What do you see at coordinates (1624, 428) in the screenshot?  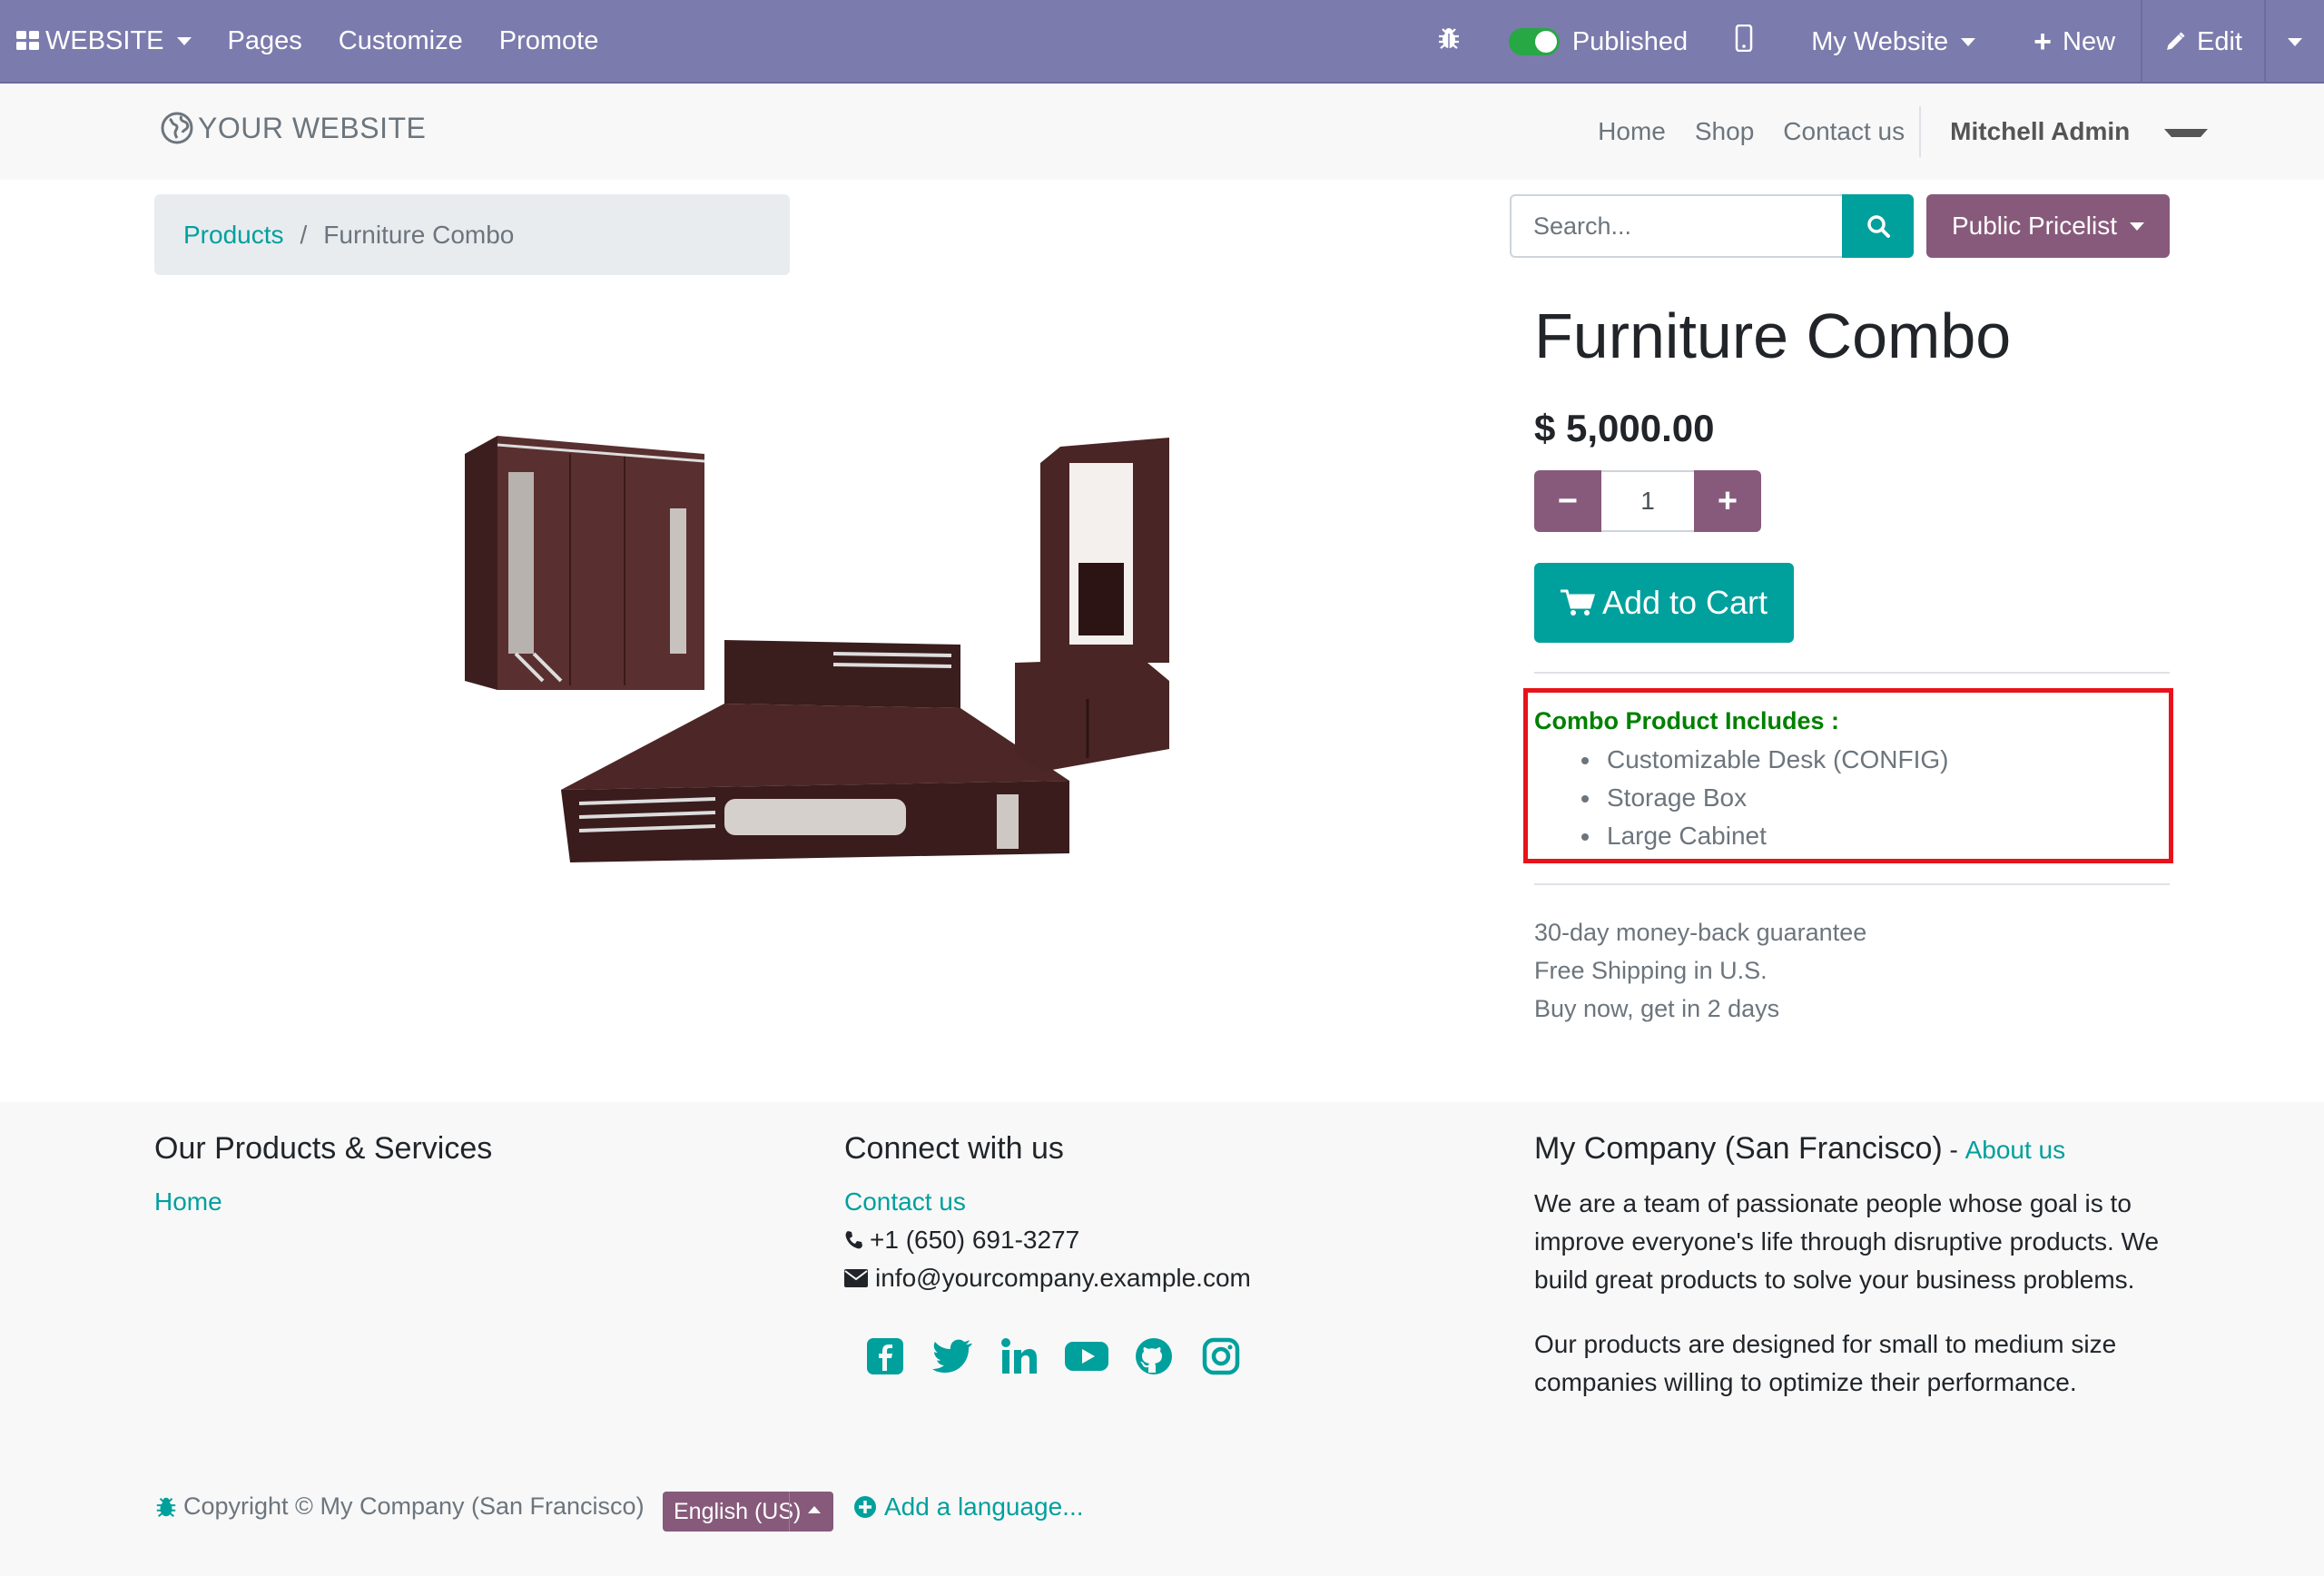 I see `product-price: $ 5,000.00` at bounding box center [1624, 428].